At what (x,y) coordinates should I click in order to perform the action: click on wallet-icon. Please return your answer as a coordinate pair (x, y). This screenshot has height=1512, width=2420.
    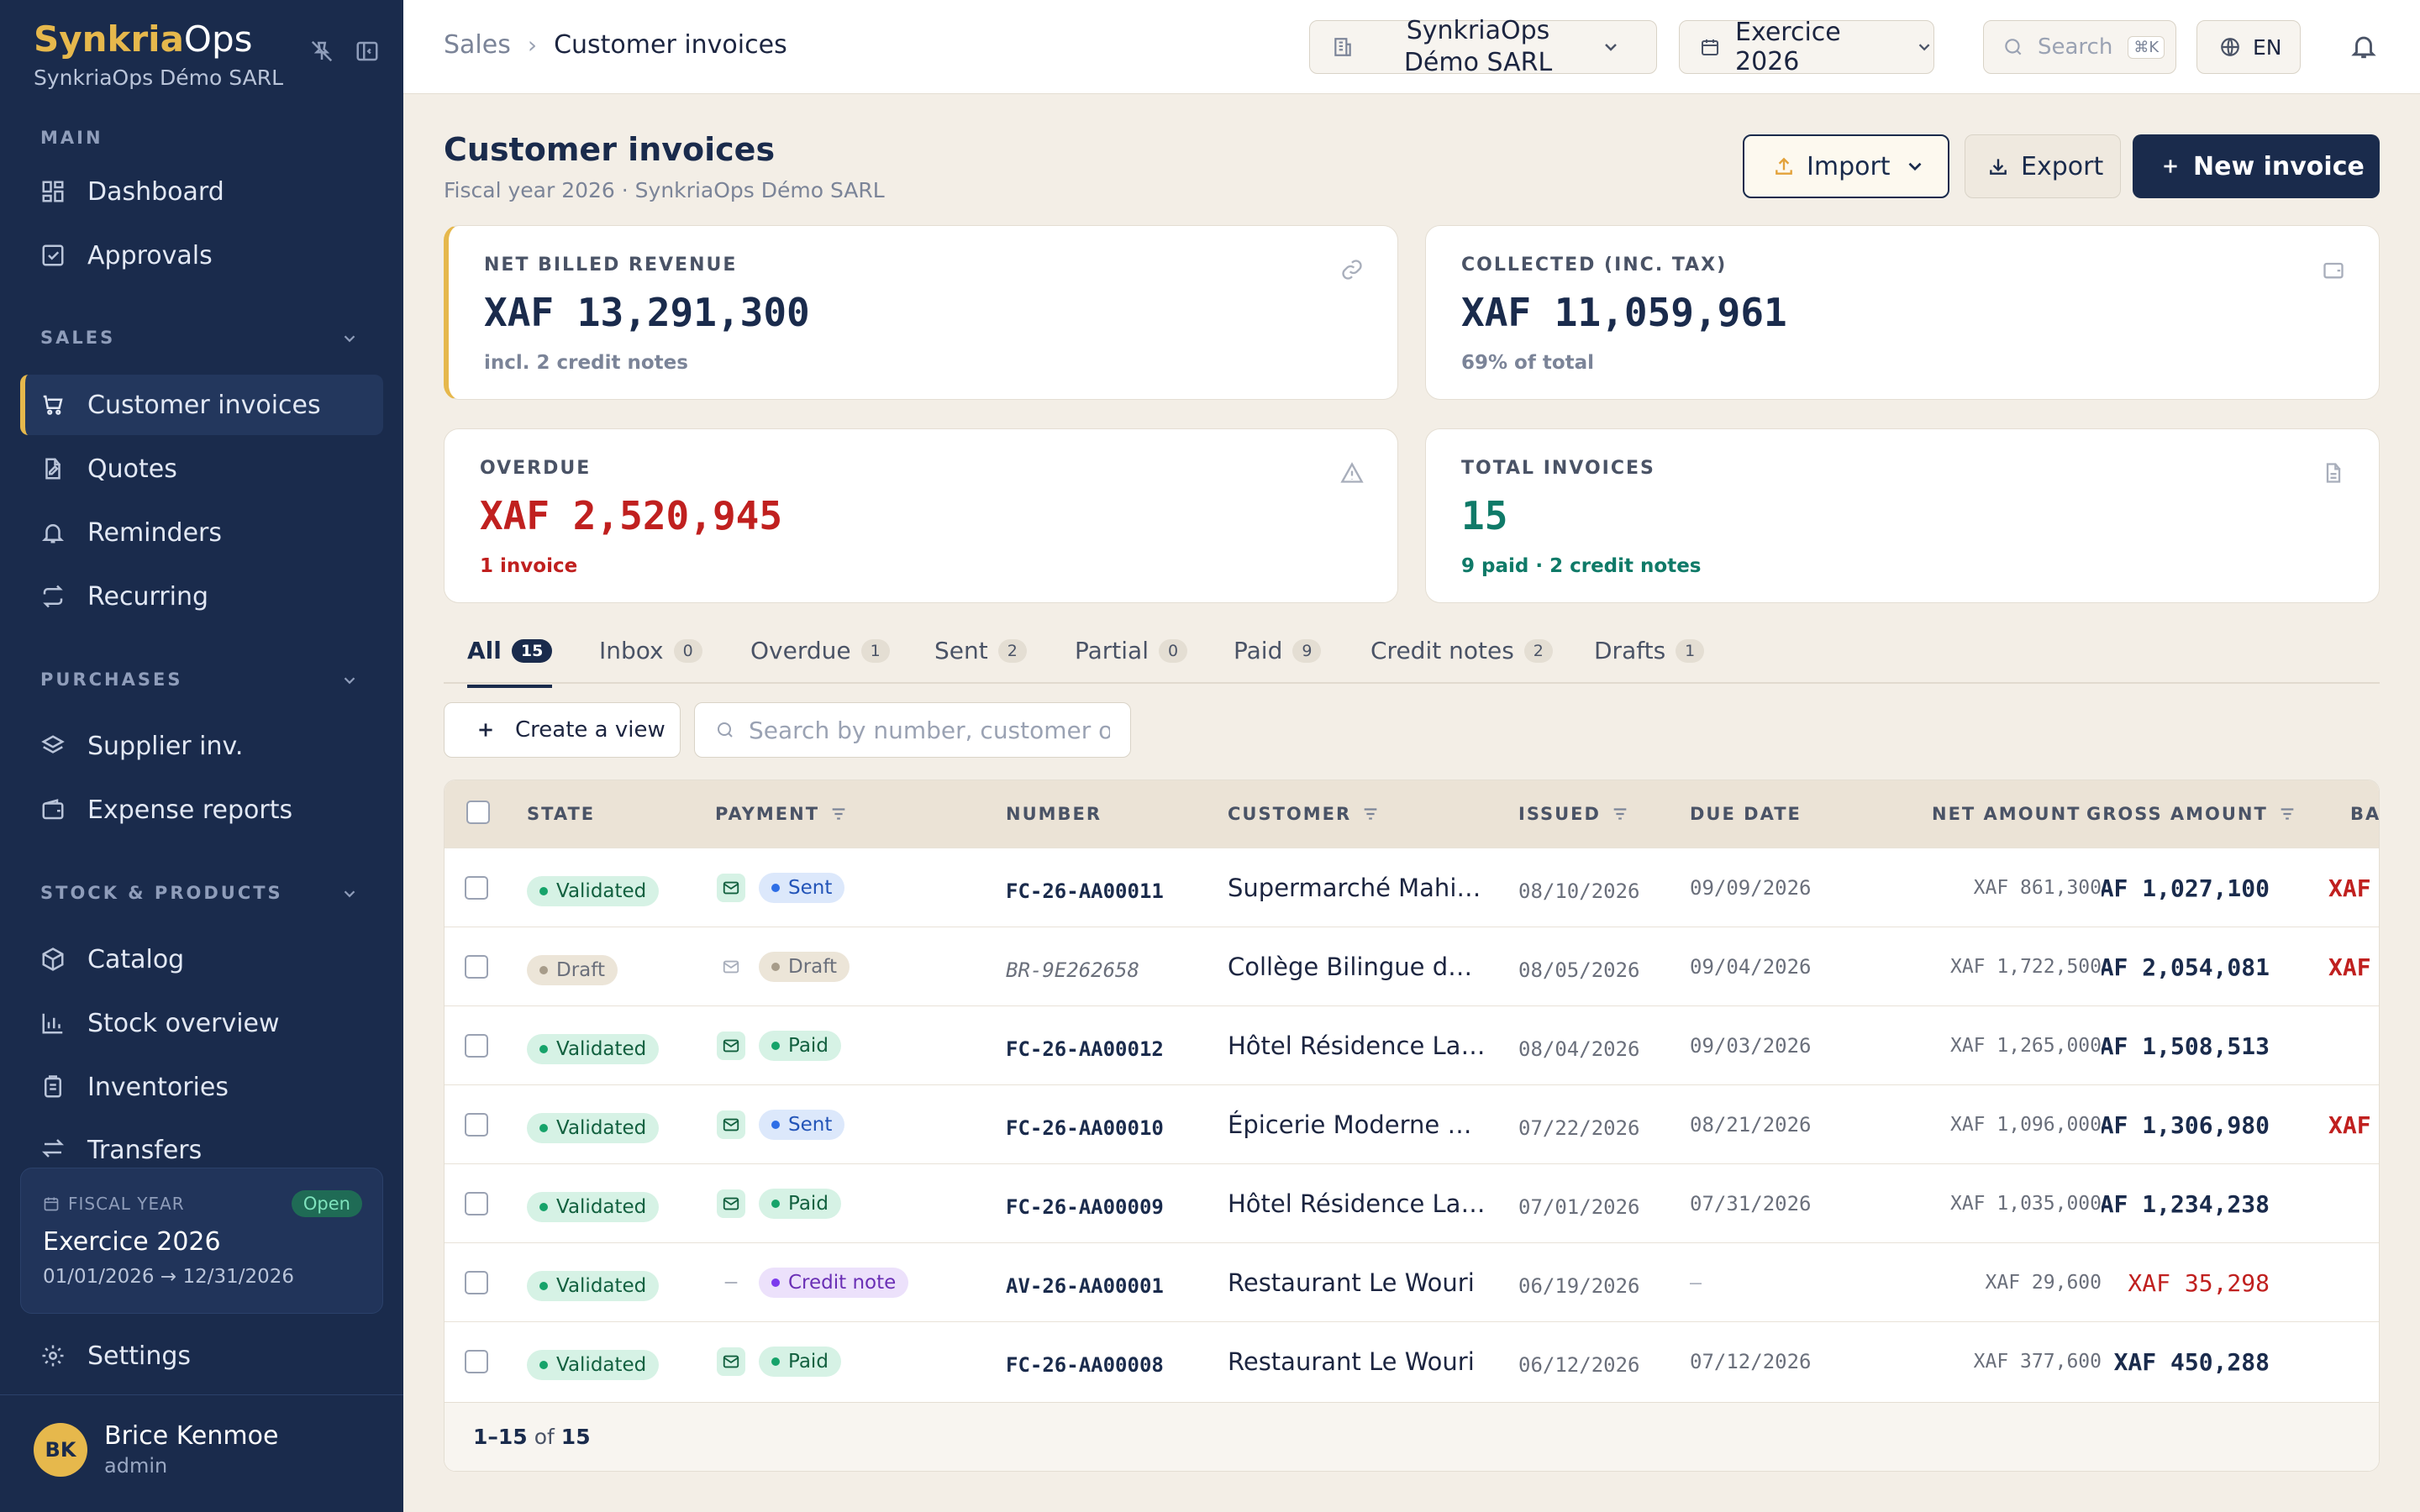
    Looking at the image, I should click on (53, 809).